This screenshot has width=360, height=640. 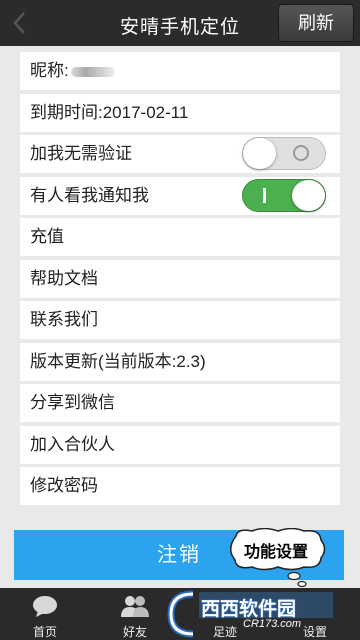 What do you see at coordinates (92, 71) in the screenshot?
I see `nickname-blurred-value` at bounding box center [92, 71].